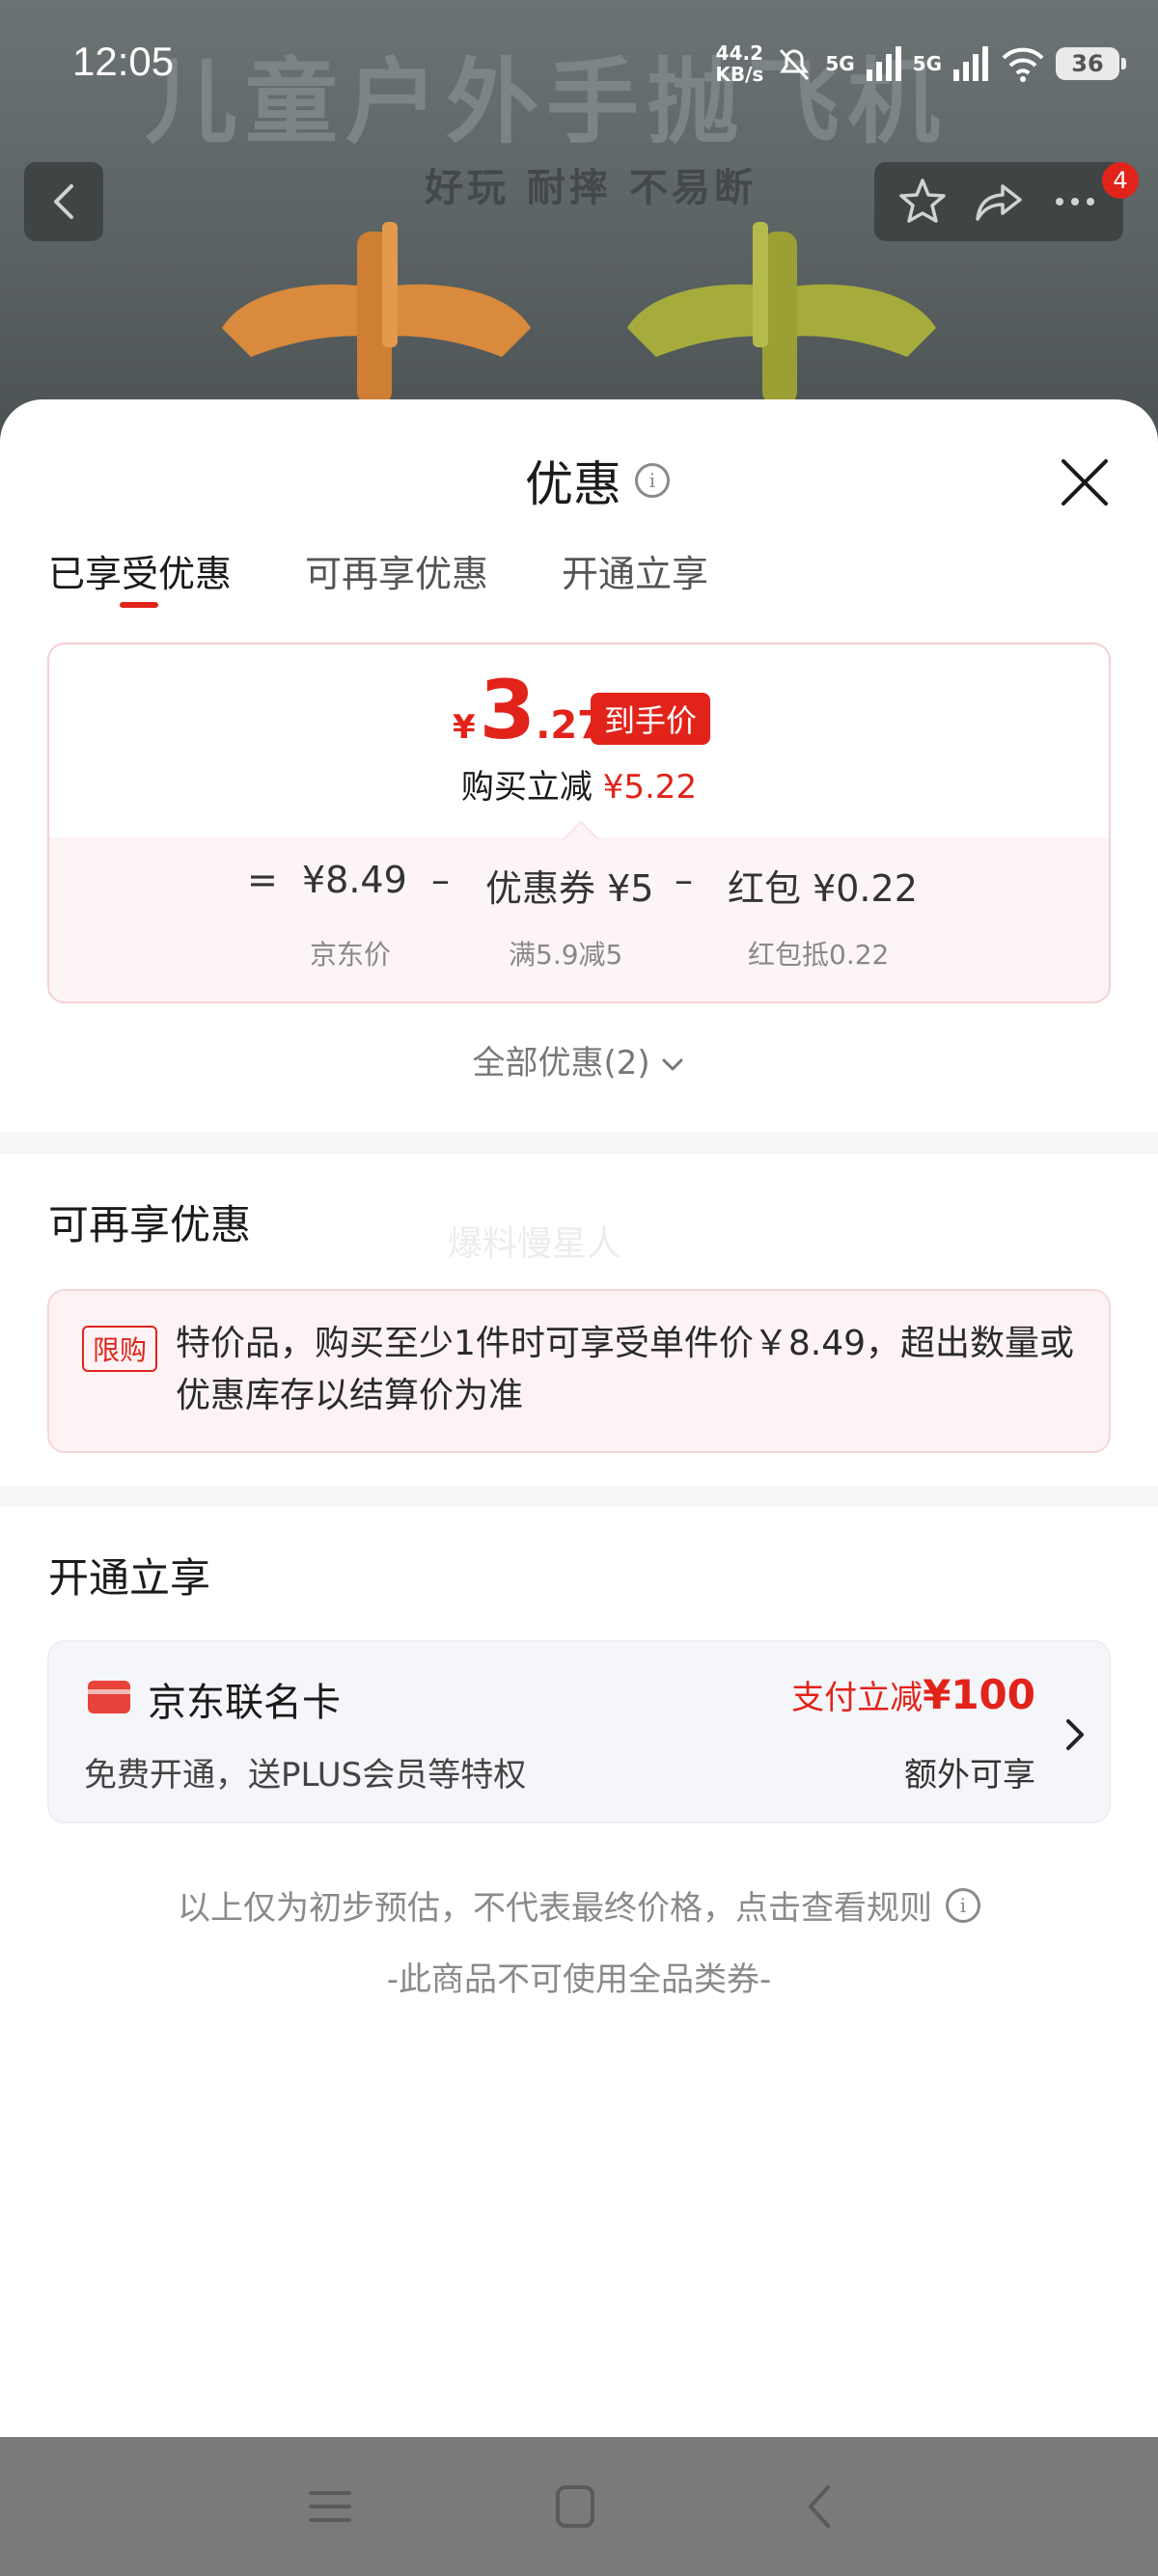  I want to click on wifi-icon, so click(1023, 64).